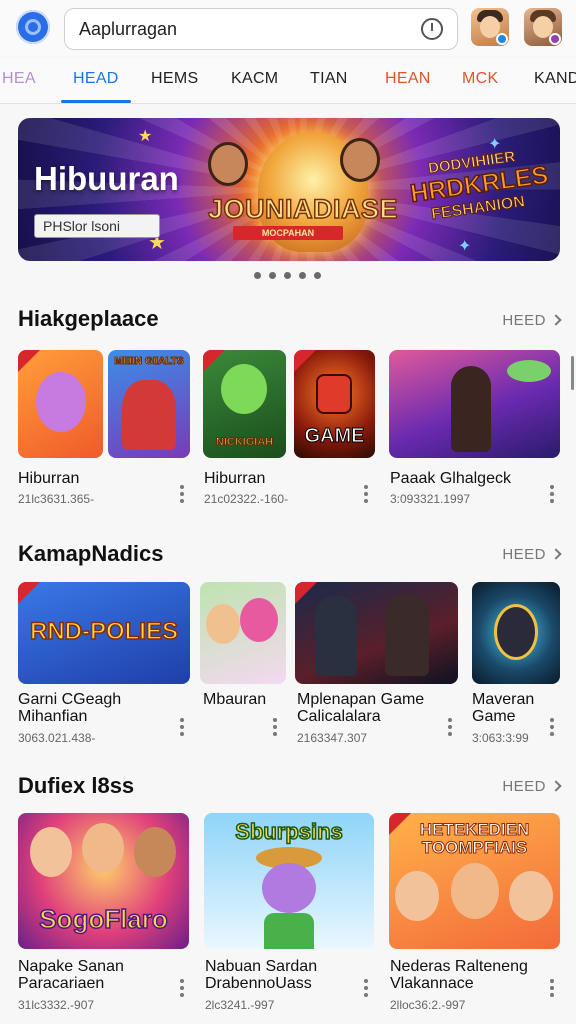 The image size is (576, 1024). Describe the element at coordinates (555, 39) in the screenshot. I see `status-badge-icon` at that location.